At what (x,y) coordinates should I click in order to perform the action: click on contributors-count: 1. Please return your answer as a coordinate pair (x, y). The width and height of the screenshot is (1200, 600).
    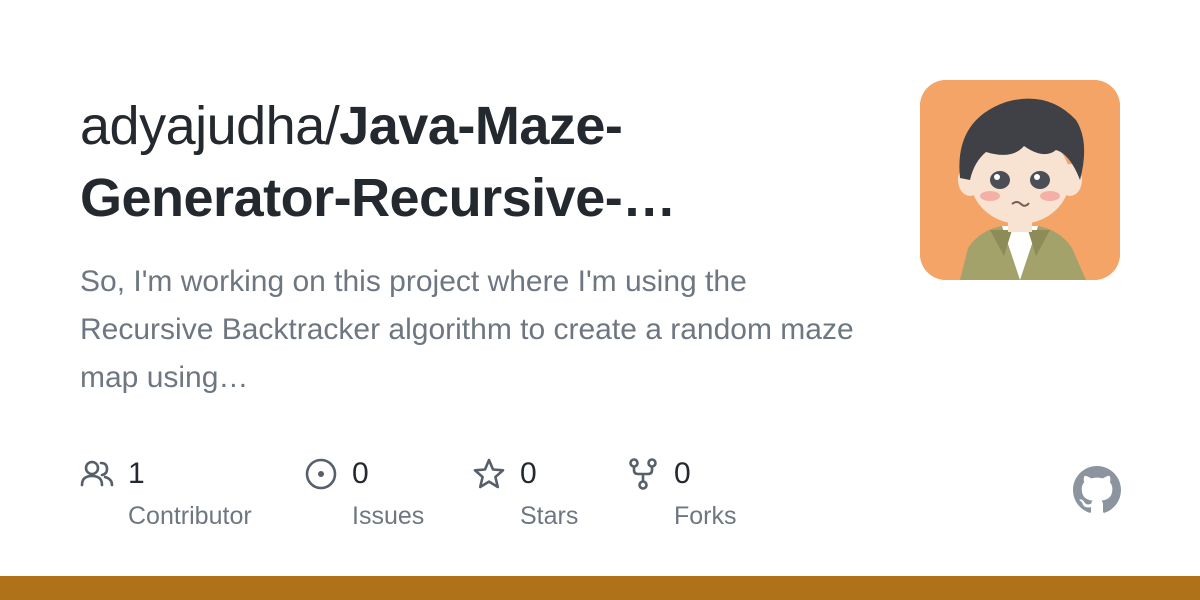
    Looking at the image, I should click on (136, 473).